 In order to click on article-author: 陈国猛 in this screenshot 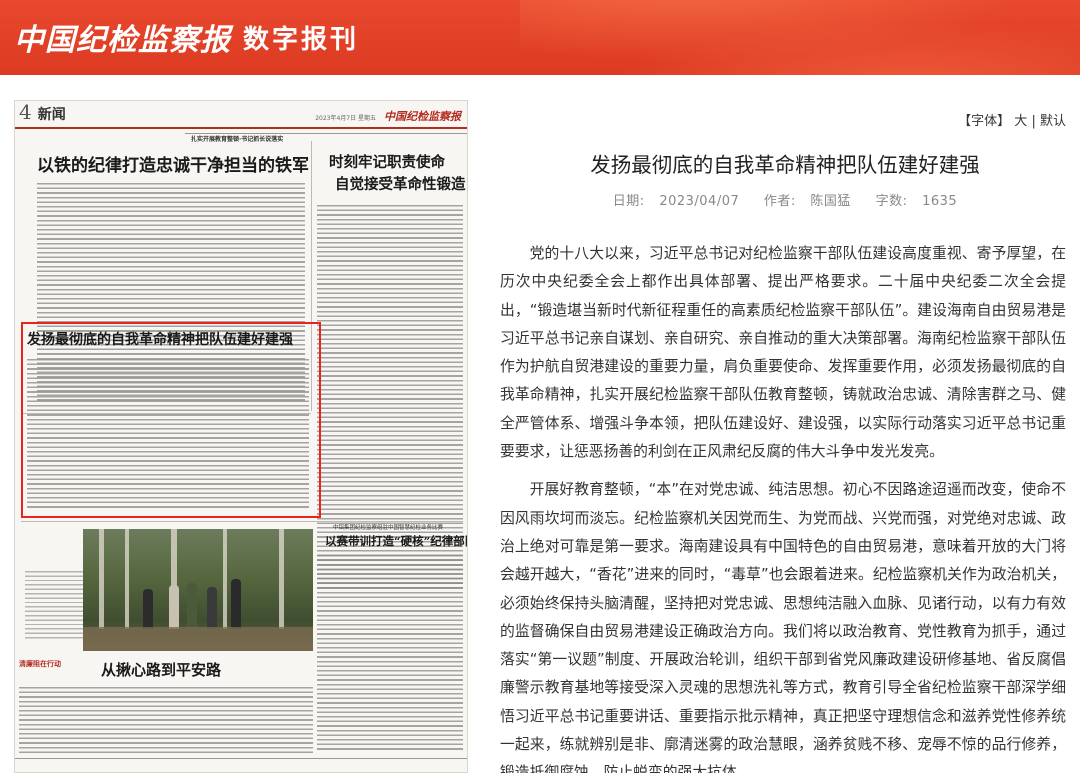, I will do `click(830, 201)`.